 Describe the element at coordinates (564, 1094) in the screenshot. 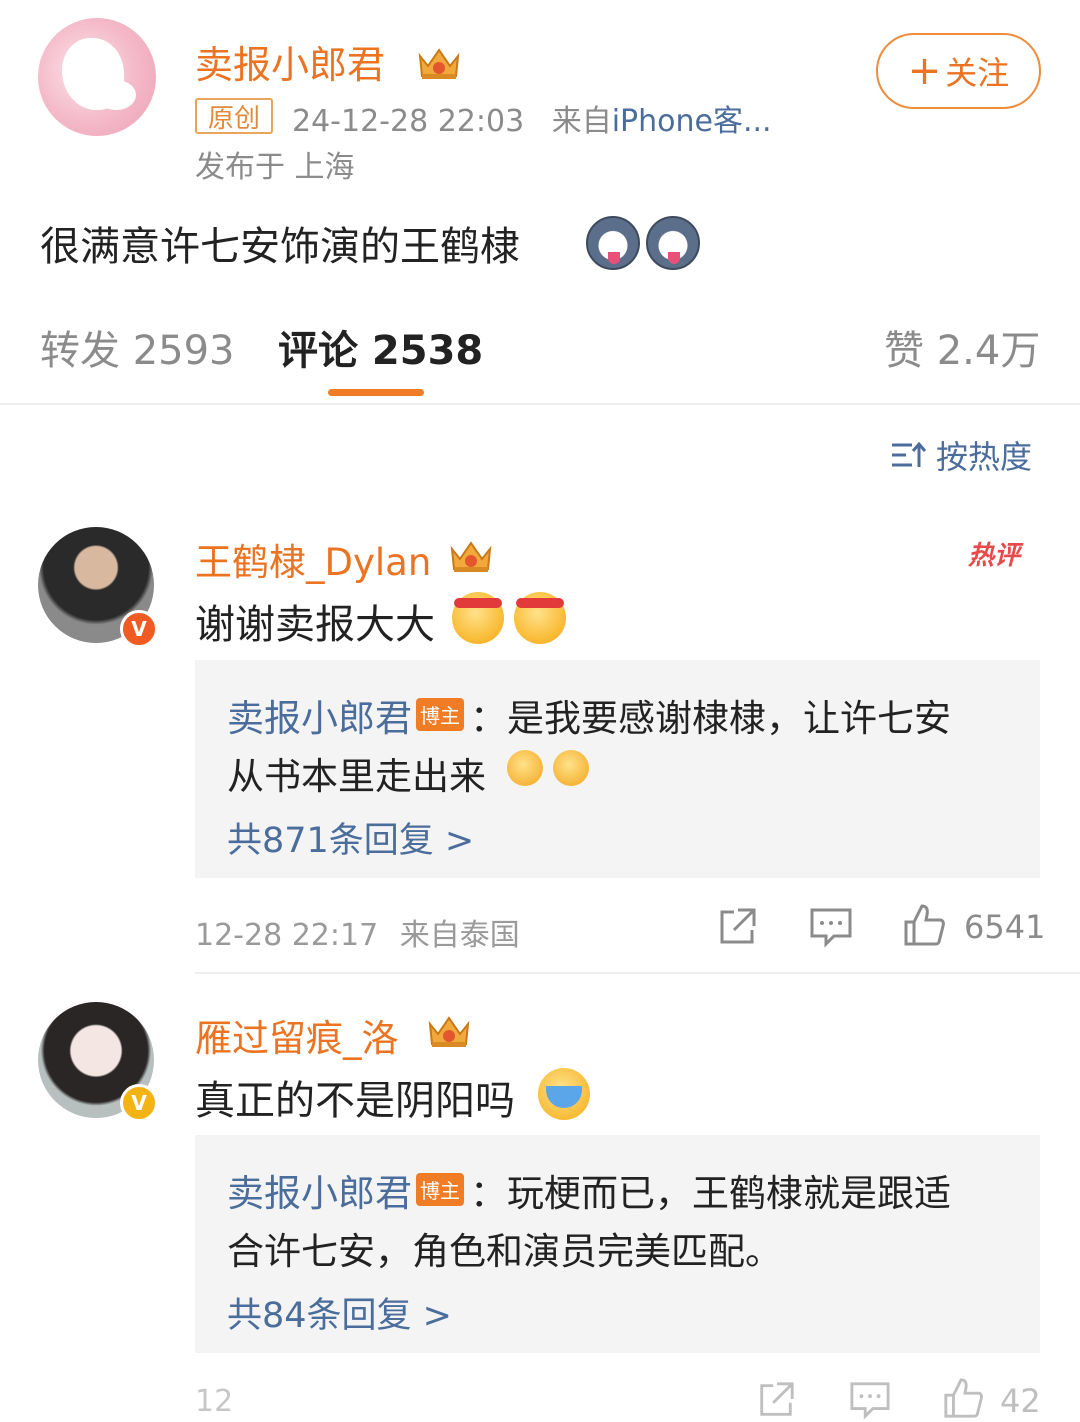

I see `laugh-cry-emoji-icon` at that location.